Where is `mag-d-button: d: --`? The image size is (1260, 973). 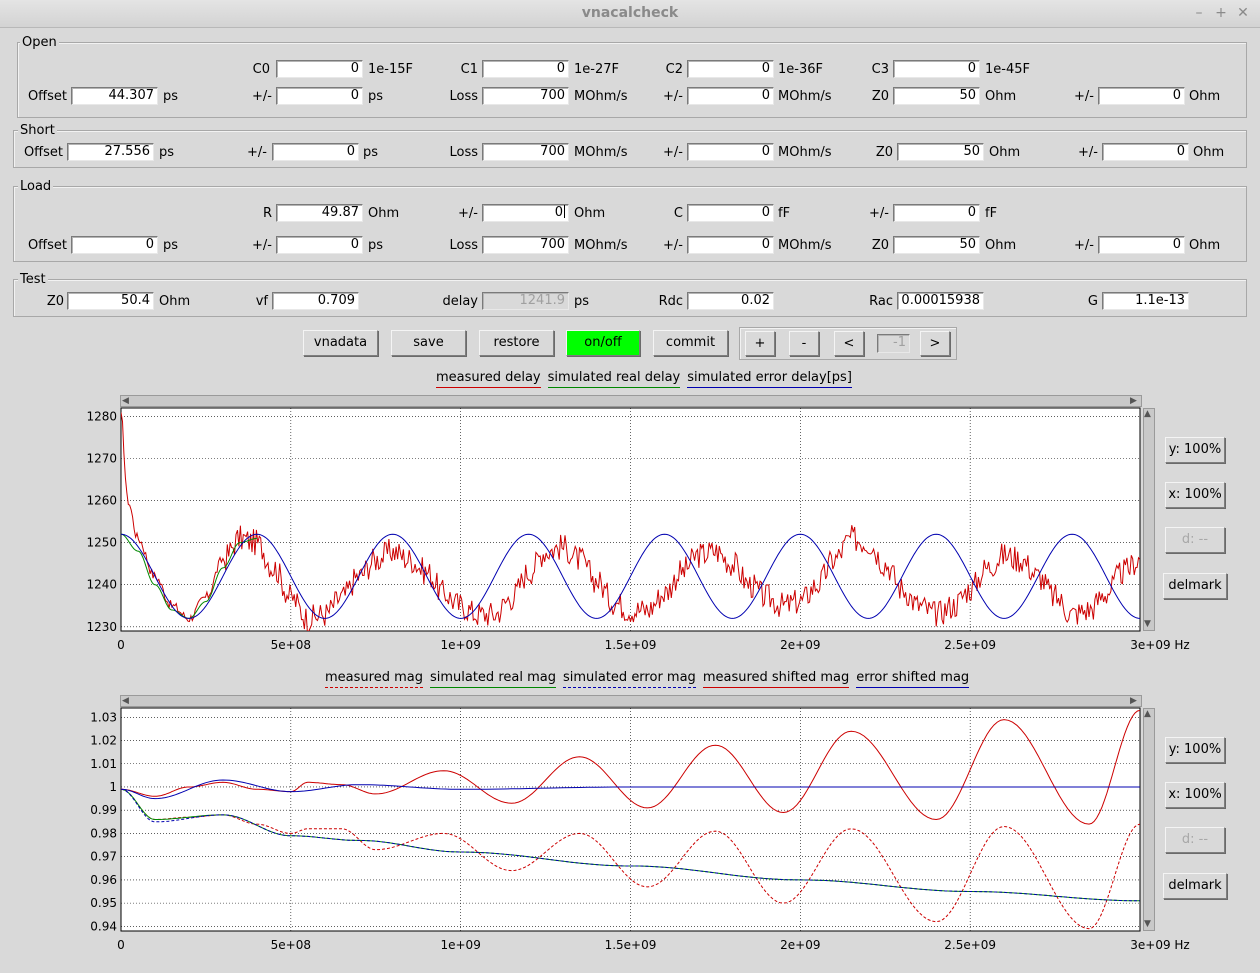
mag-d-button: d: -- is located at coordinates (1195, 840).